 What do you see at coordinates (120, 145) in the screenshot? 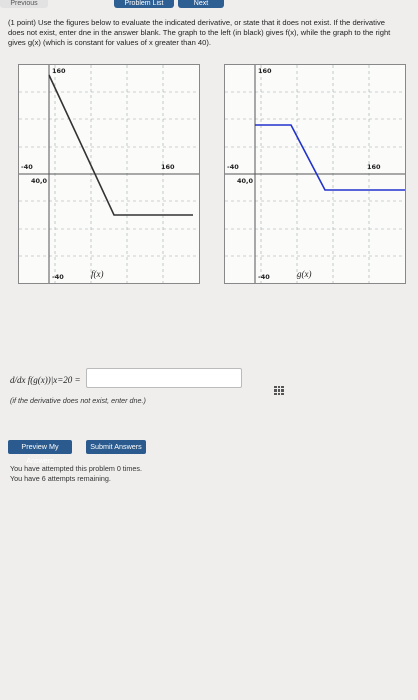
I see `f-curve` at bounding box center [120, 145].